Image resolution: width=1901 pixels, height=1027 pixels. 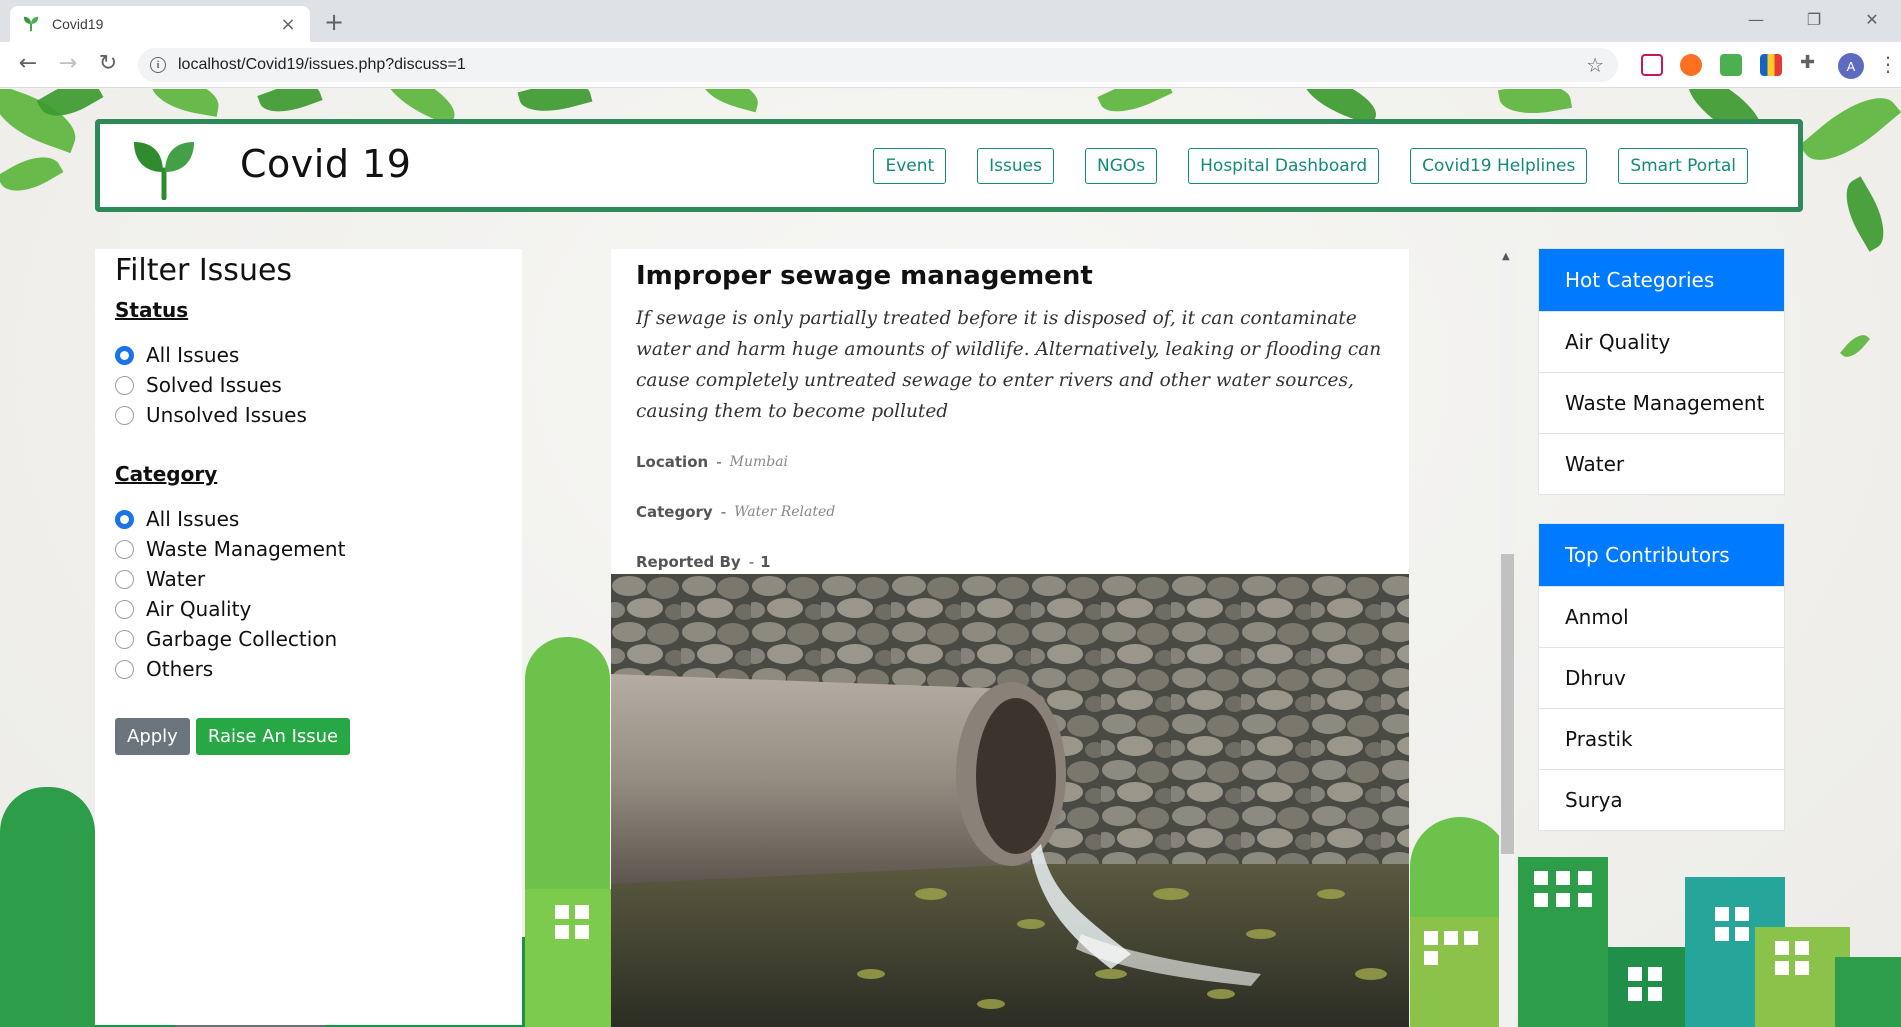 I want to click on brand-title: Covid 19, so click(x=325, y=164).